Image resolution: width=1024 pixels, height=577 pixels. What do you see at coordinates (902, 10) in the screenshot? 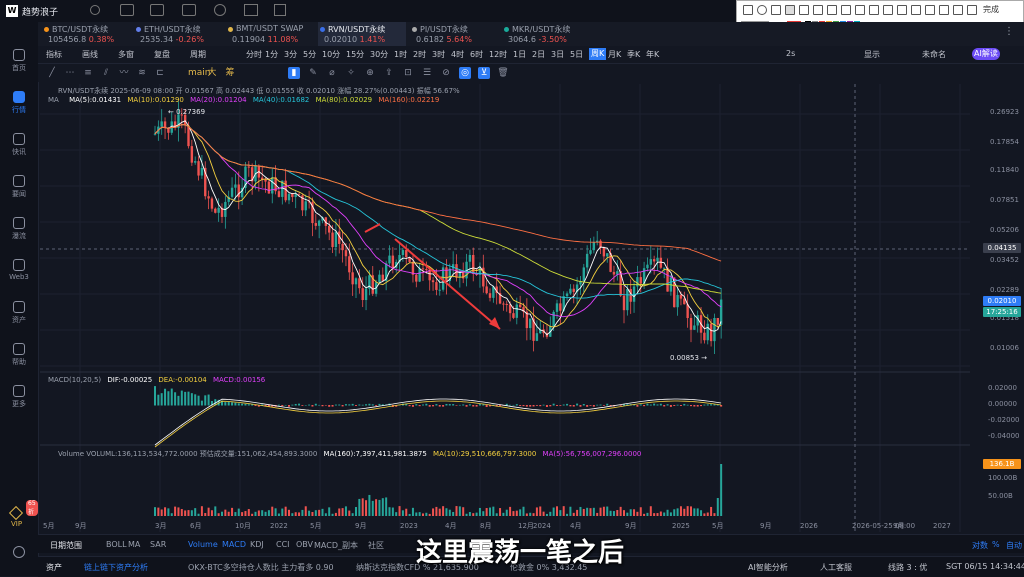
I see `eraser-tool-icon` at bounding box center [902, 10].